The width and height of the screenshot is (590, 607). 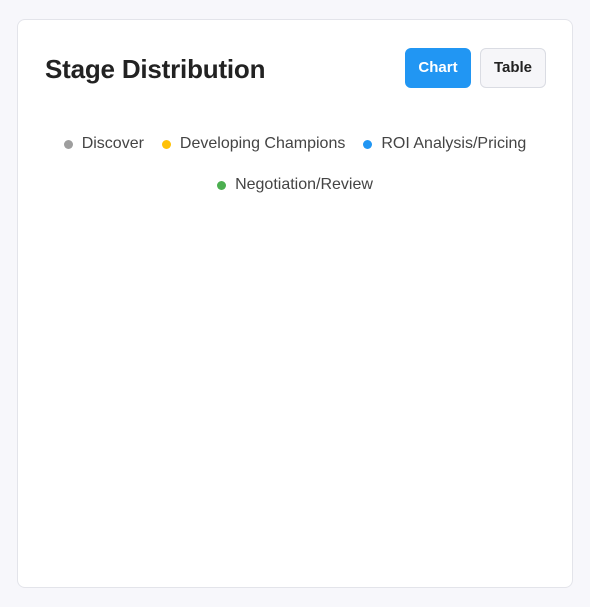 What do you see at coordinates (513, 68) in the screenshot?
I see `table-view-button: Table` at bounding box center [513, 68].